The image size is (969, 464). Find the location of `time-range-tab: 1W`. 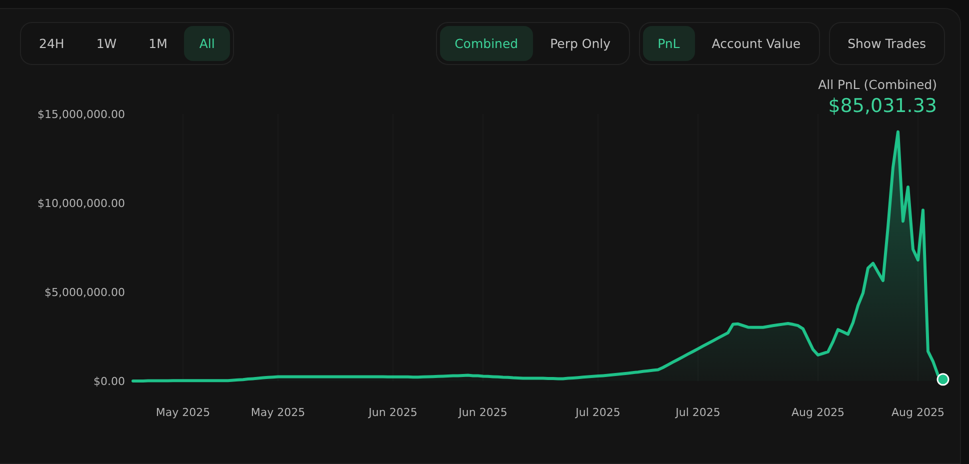

time-range-tab: 1W is located at coordinates (106, 43).